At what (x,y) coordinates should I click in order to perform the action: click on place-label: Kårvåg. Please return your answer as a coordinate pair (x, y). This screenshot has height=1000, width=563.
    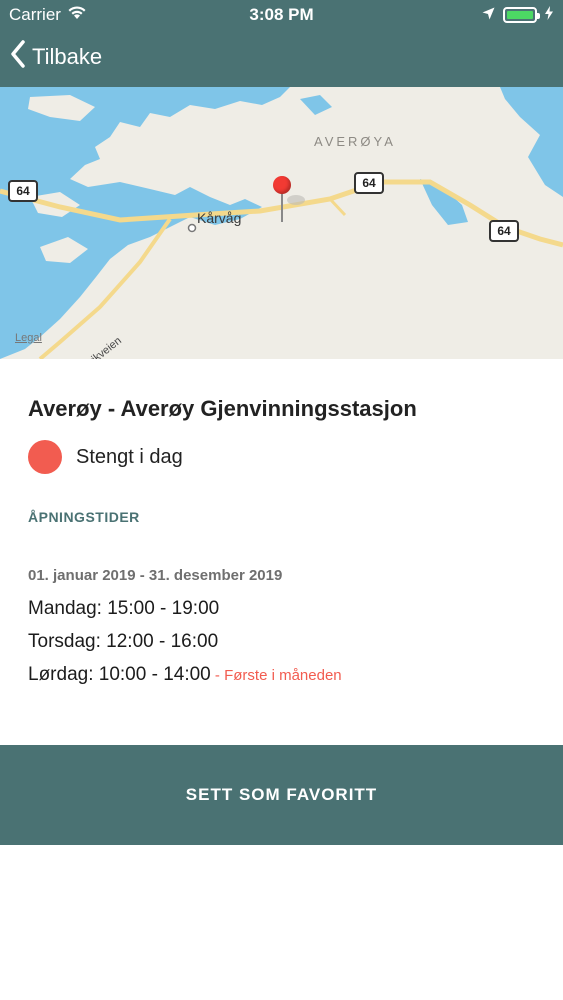
    Looking at the image, I should click on (219, 218).